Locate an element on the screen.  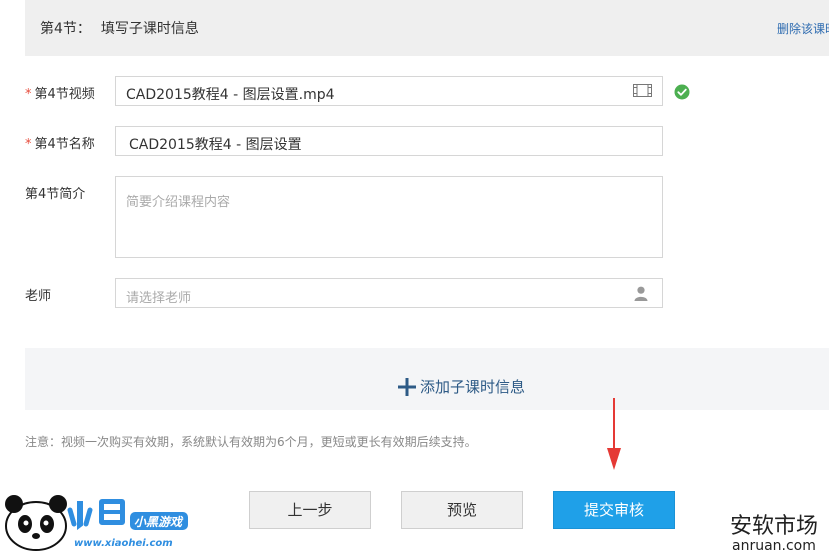
section-title-text: 填写子课时信息 is located at coordinates (149, 29).